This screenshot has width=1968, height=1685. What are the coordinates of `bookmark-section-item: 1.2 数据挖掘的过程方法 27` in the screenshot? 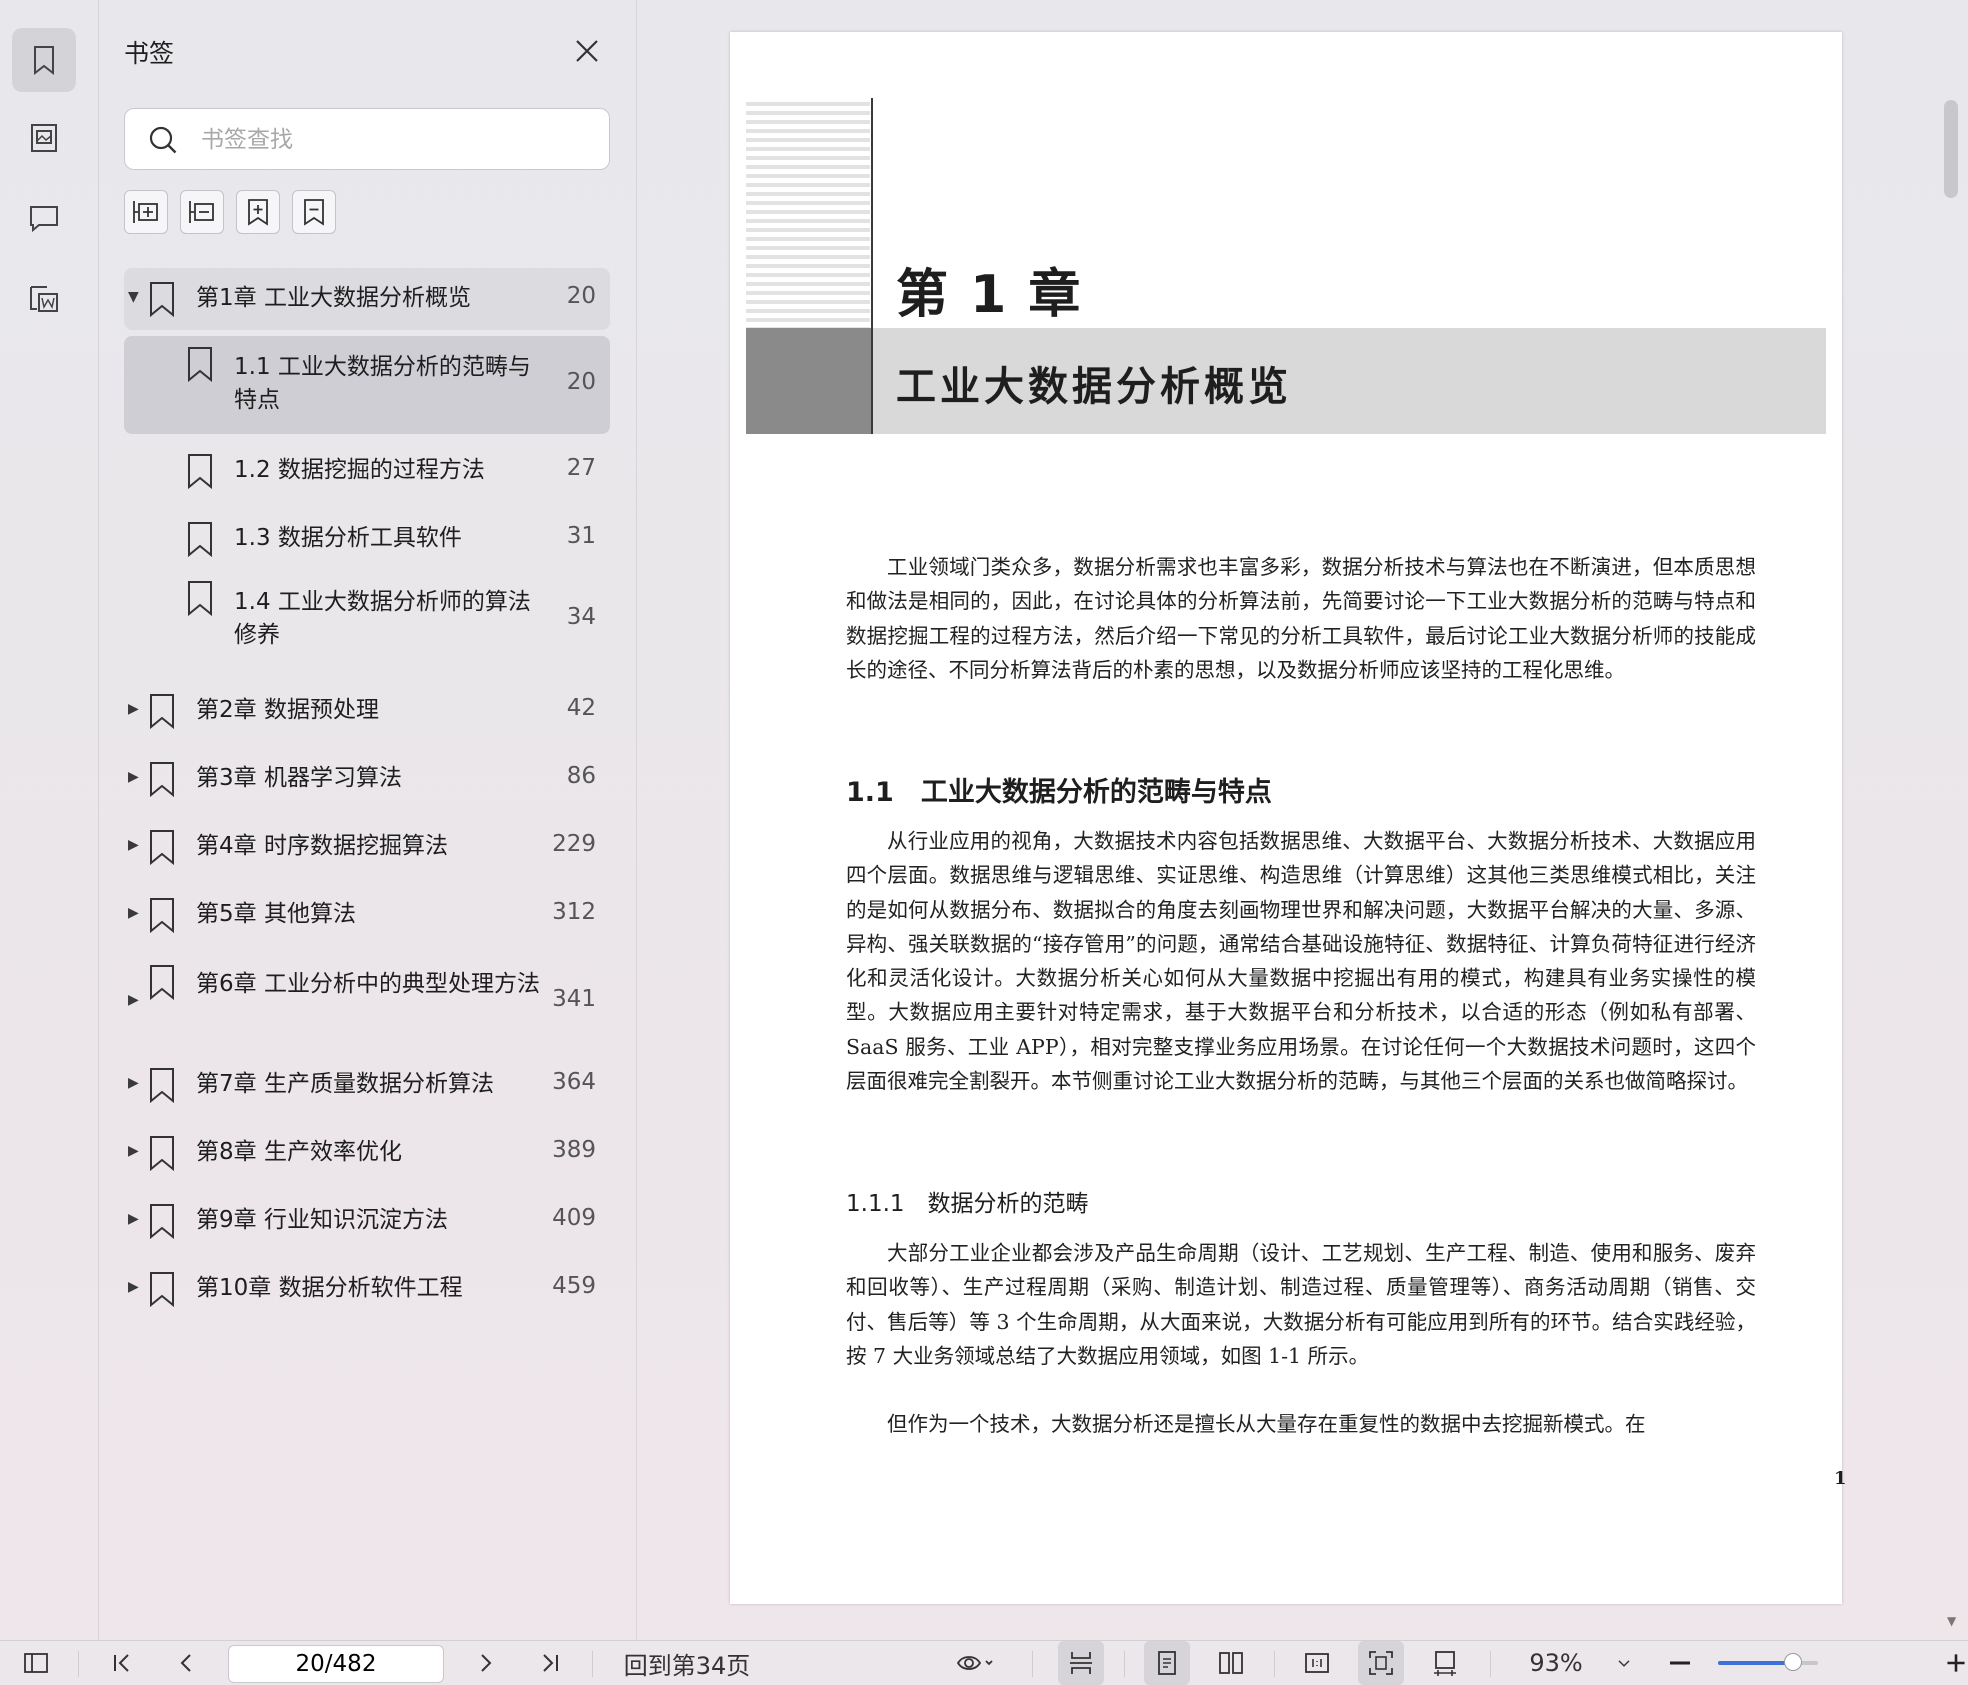 It's located at (367, 471).